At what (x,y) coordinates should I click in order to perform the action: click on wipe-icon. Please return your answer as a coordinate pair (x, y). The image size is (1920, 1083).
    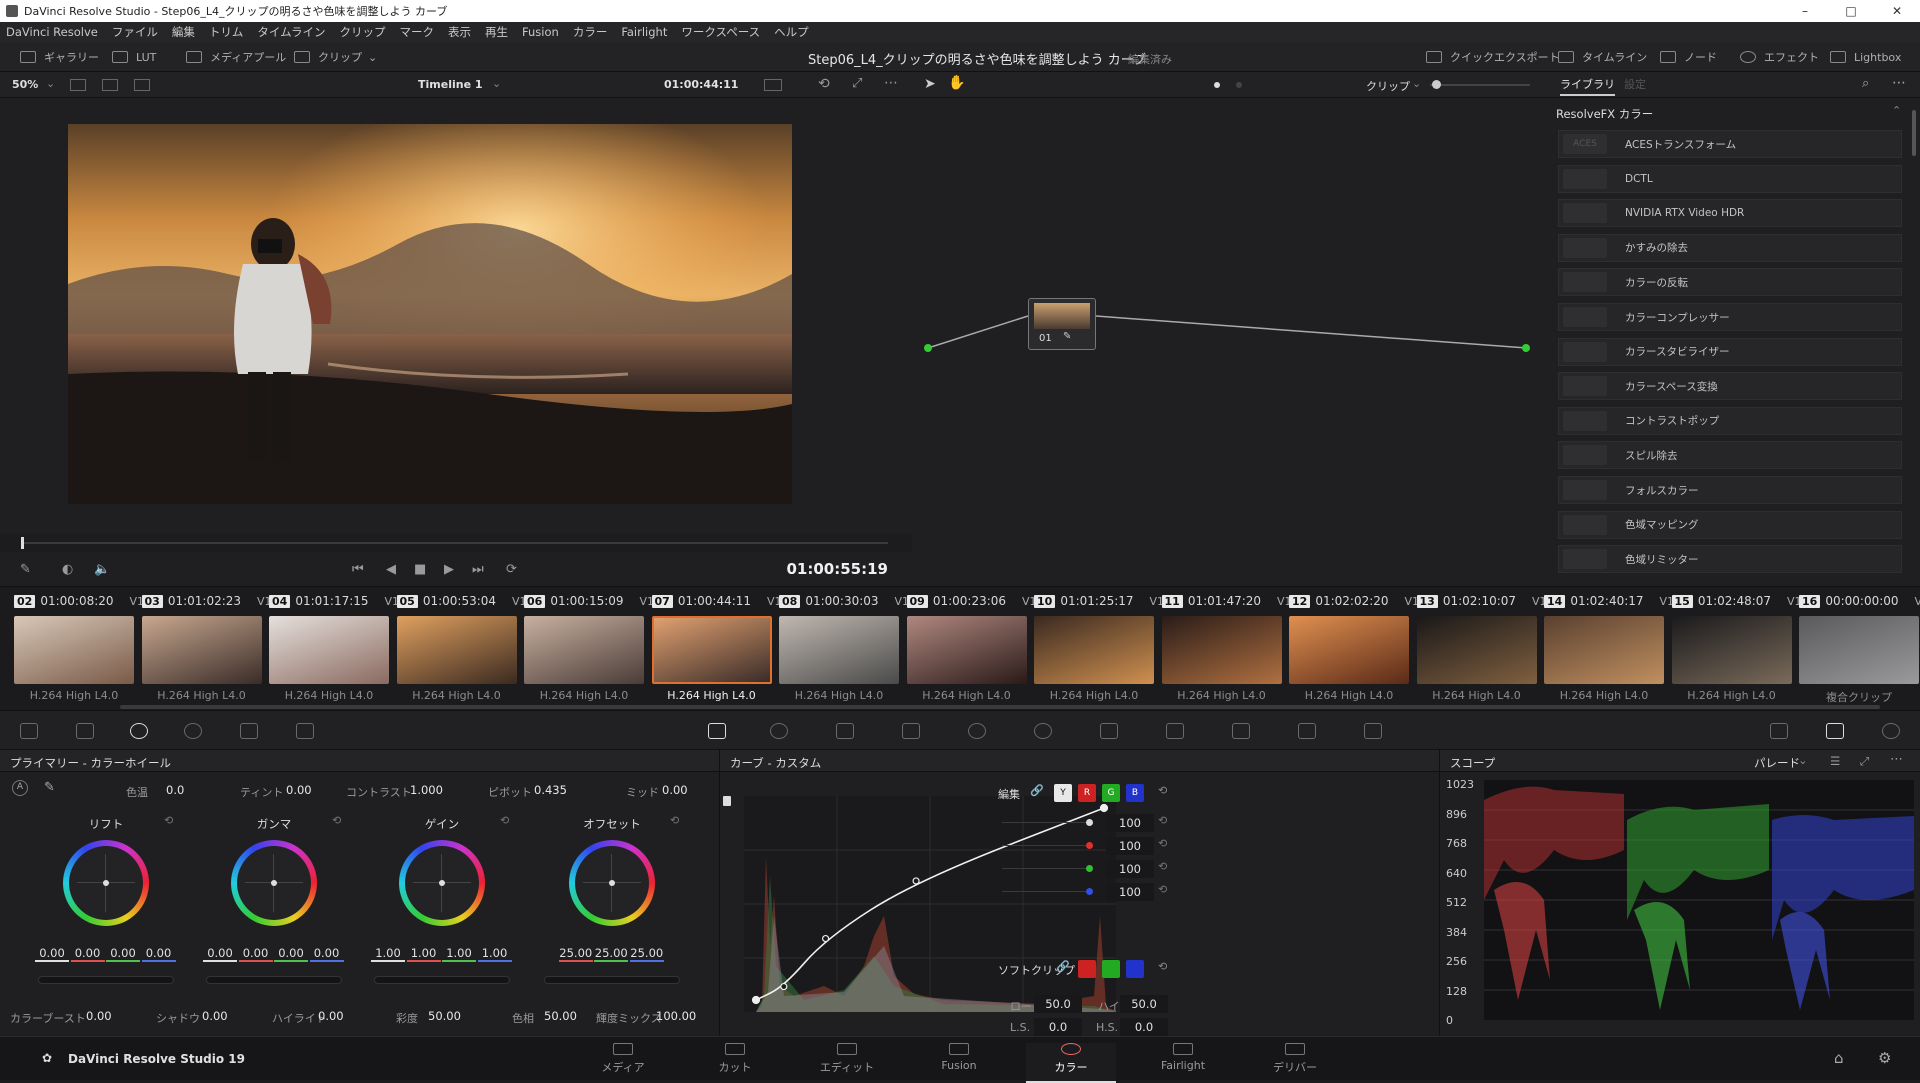
    Looking at the image, I should click on (142, 85).